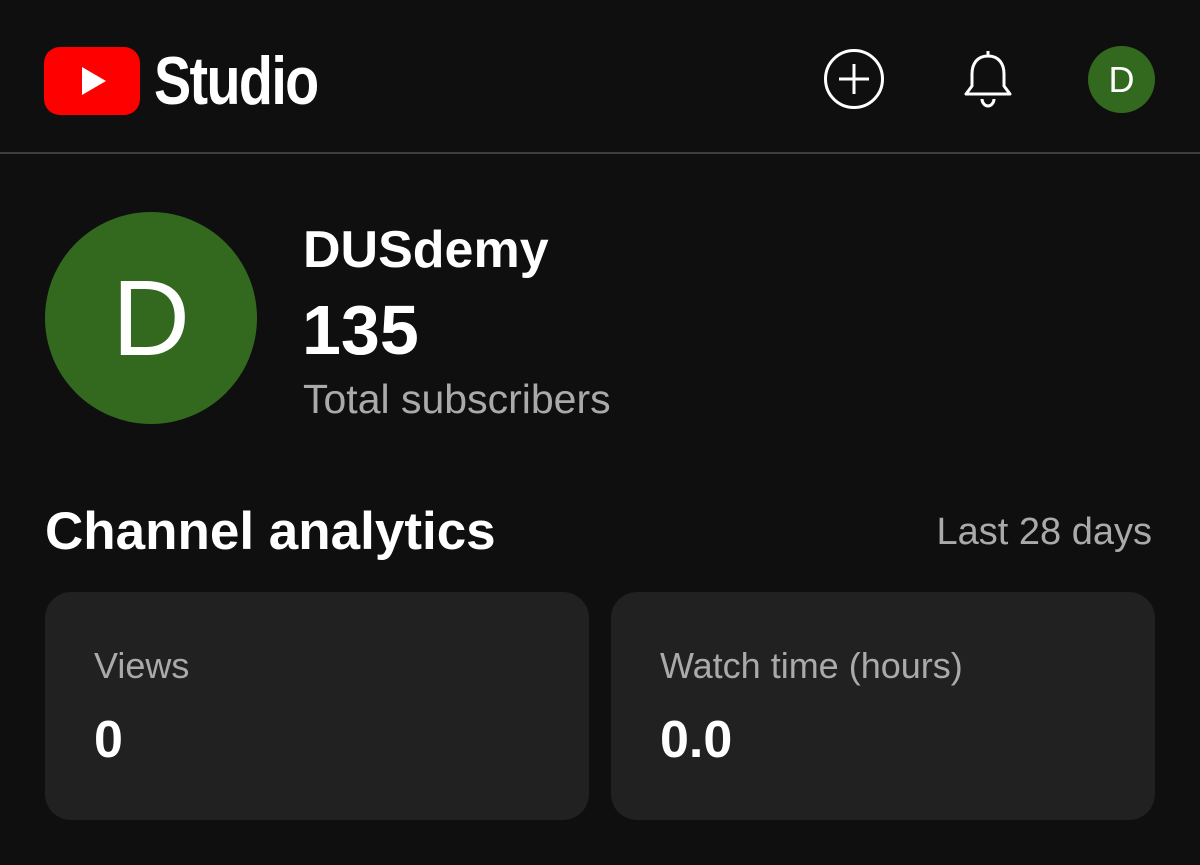  Describe the element at coordinates (883, 706) in the screenshot. I see `watch-time-card: Watch time (hours) 0.0` at that location.